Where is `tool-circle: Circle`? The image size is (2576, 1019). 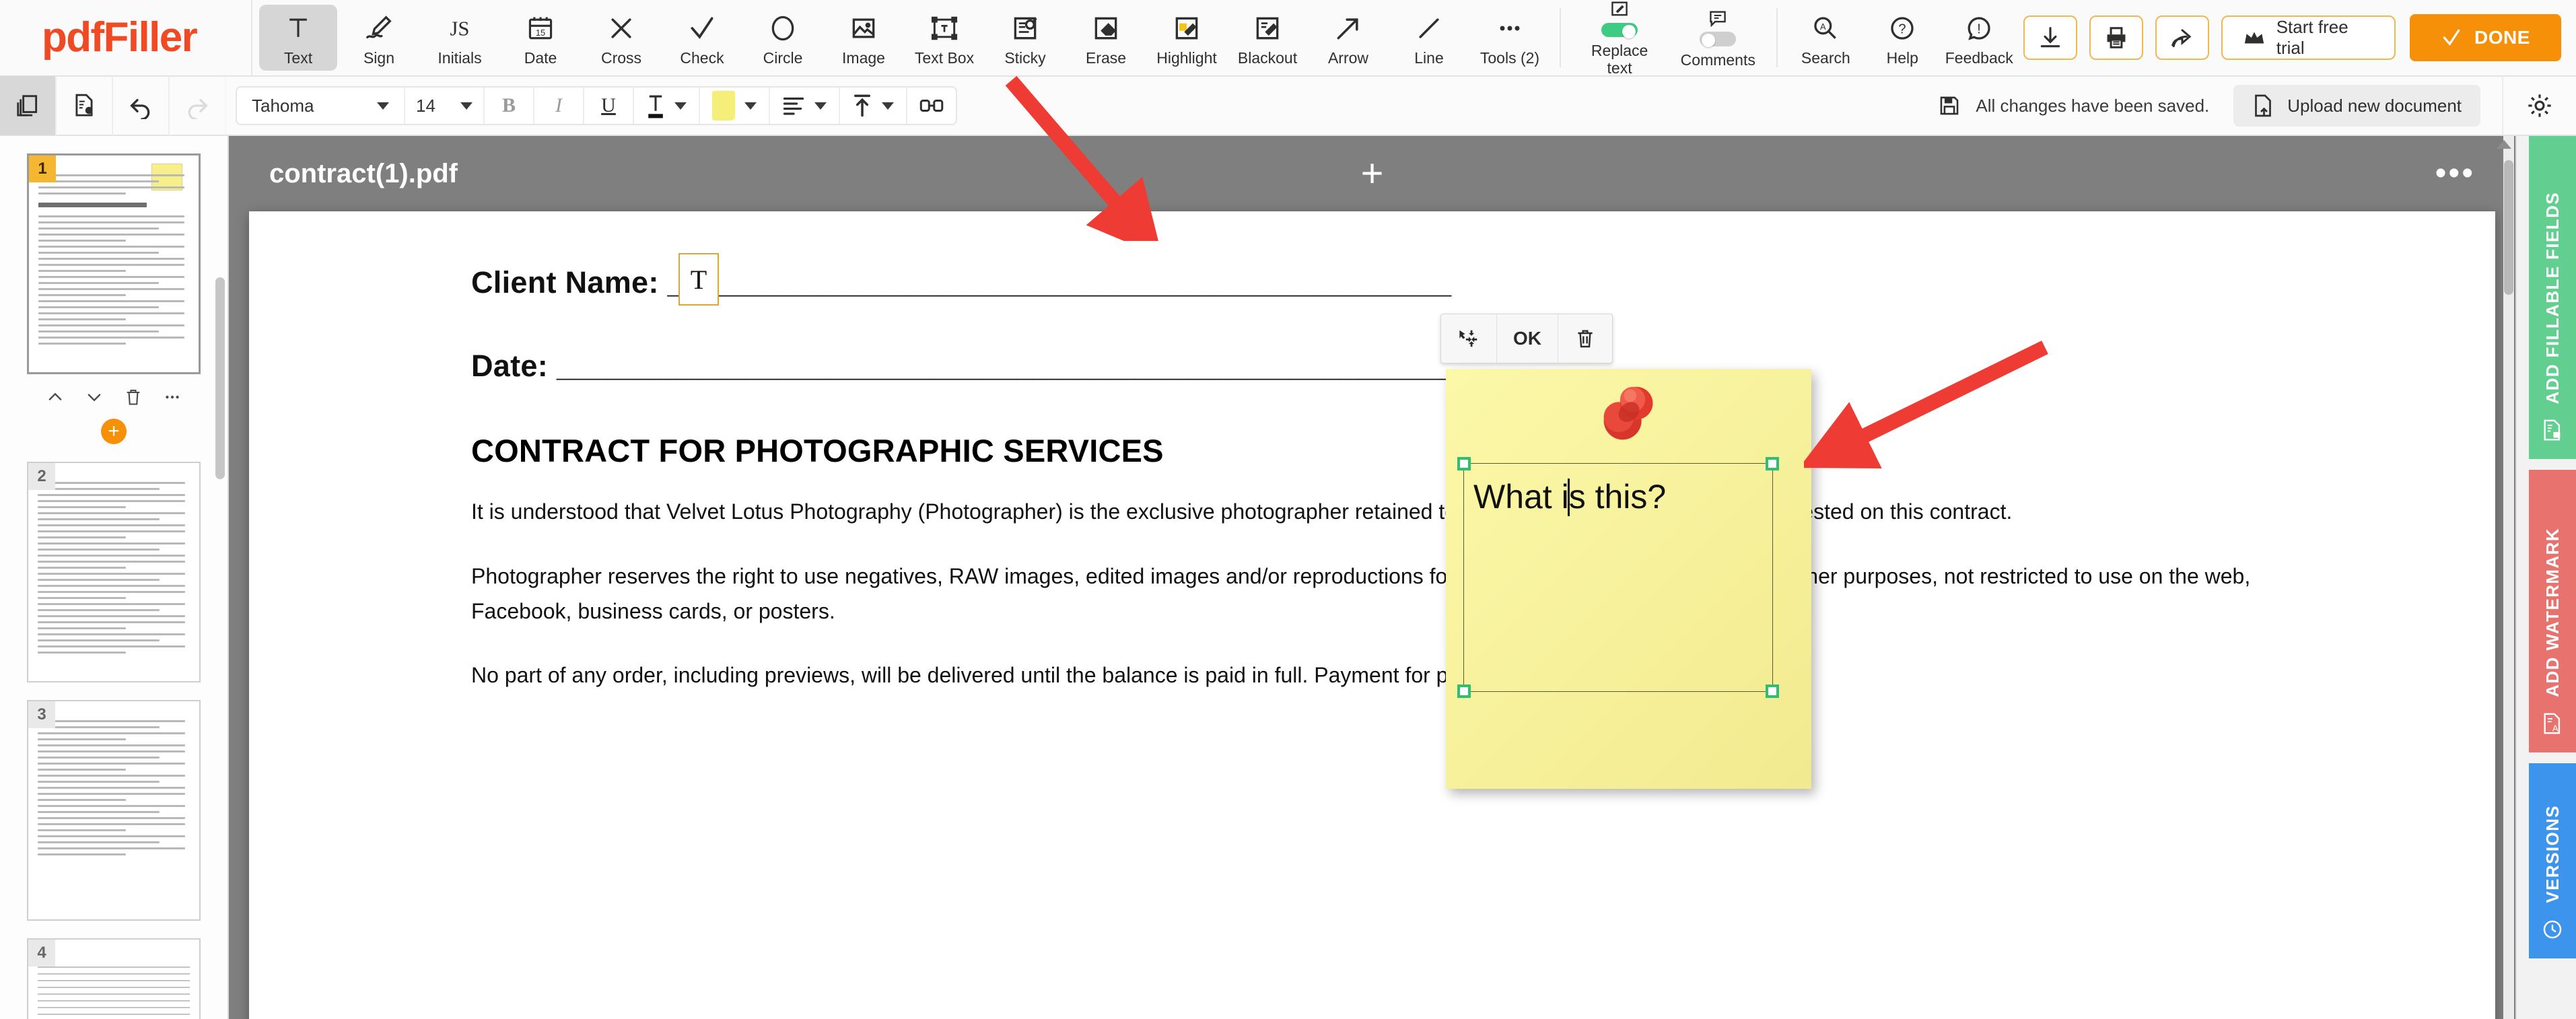
tool-circle: Circle is located at coordinates (783, 38).